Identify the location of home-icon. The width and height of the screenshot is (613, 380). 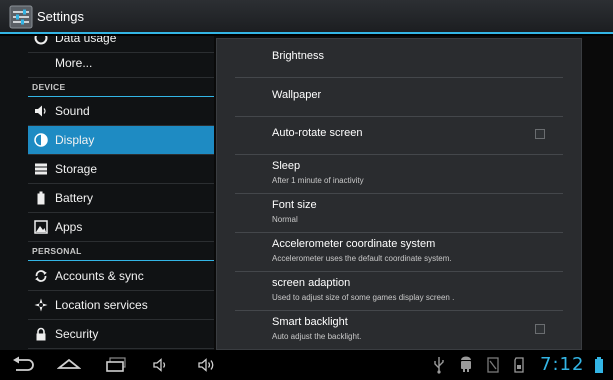
(69, 365).